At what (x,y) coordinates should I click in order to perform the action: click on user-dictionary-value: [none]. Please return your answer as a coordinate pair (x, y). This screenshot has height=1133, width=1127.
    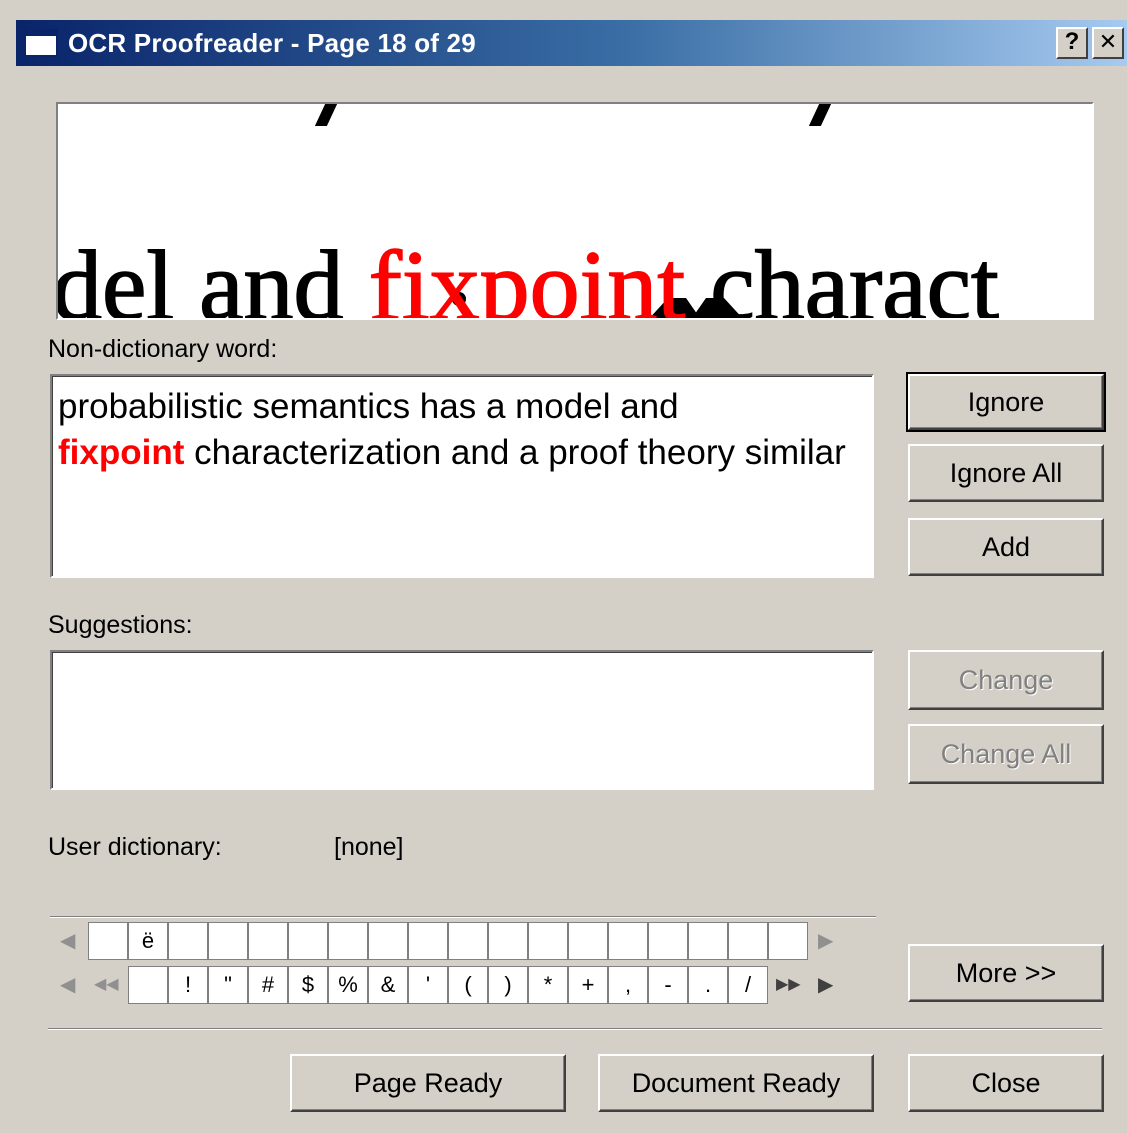
    Looking at the image, I should click on (369, 847).